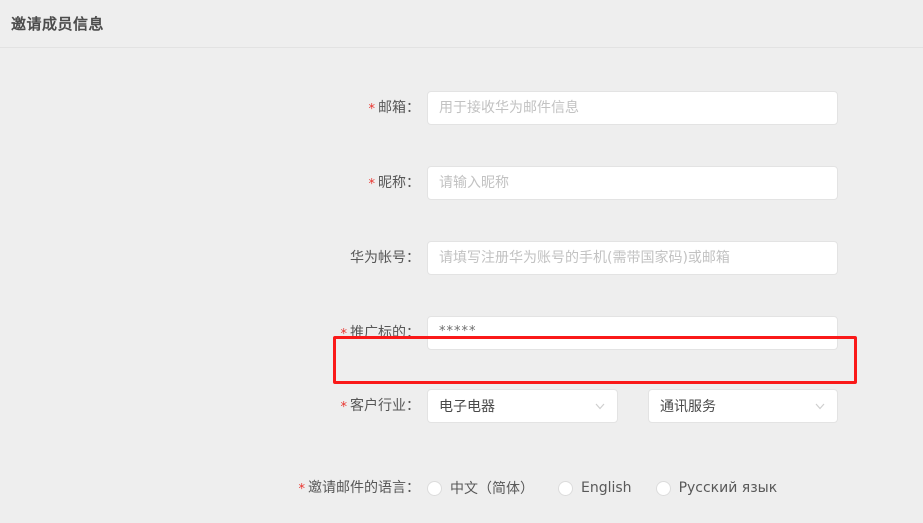 The image size is (923, 523). I want to click on form-row-email-language: * 邀请邮件的语言： 中文（简体） English Русский язык, so click(461, 488).